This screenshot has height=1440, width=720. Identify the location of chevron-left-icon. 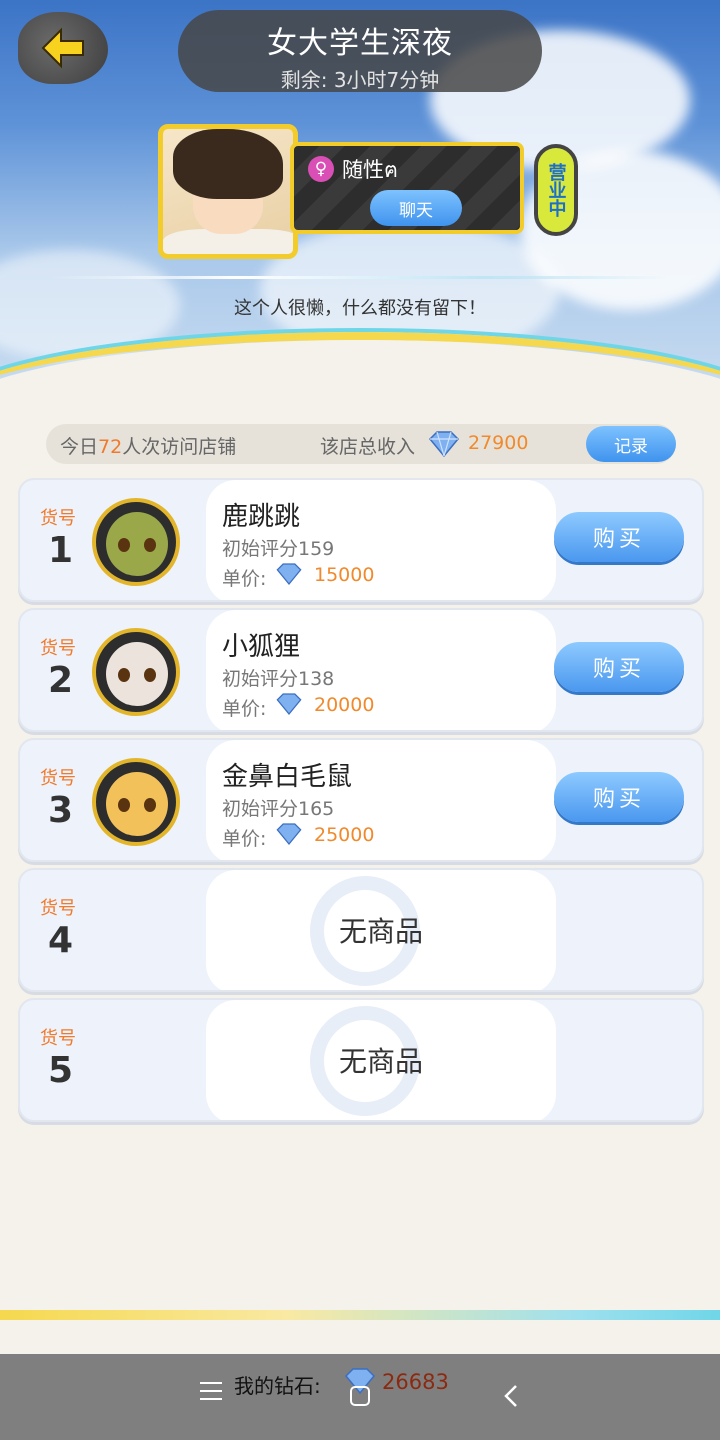
(512, 1396).